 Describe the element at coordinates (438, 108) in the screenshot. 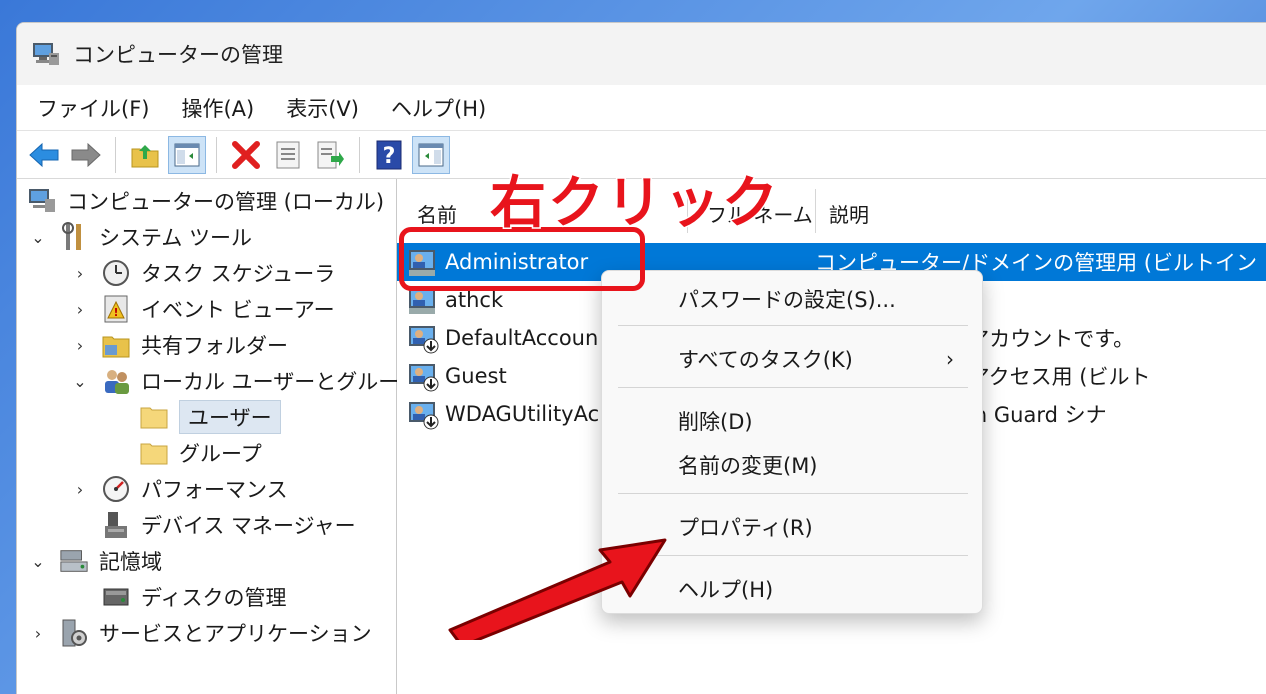

I see `menu-help: ヘルプ(H)` at that location.